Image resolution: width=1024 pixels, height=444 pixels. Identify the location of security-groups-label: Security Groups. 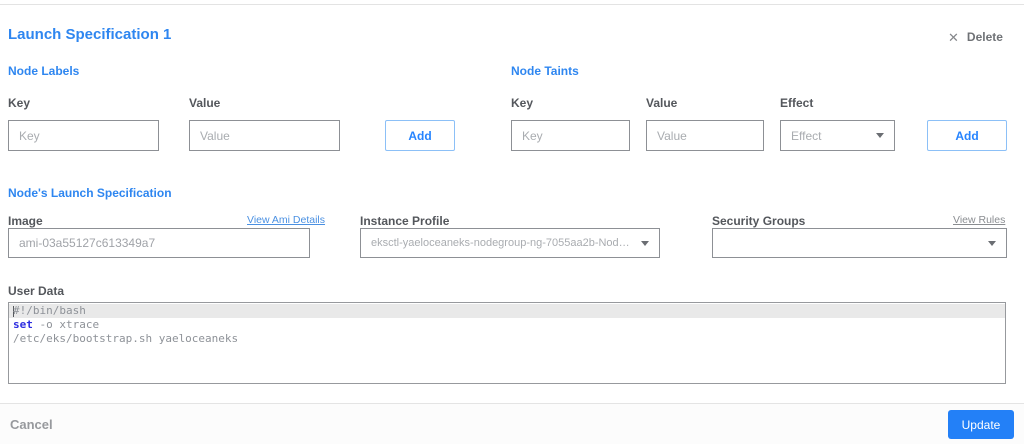
(759, 221).